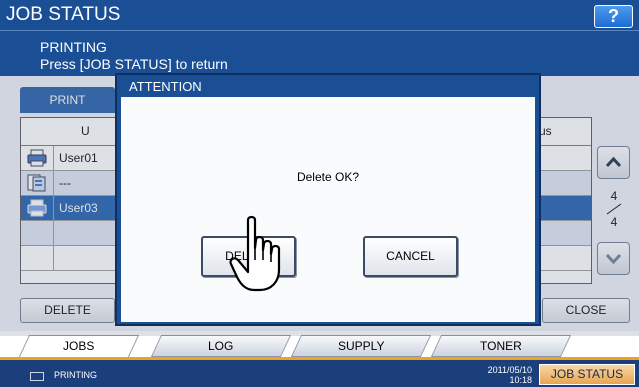 The image size is (639, 387). I want to click on tab-supply: SUPPLY, so click(361, 346).